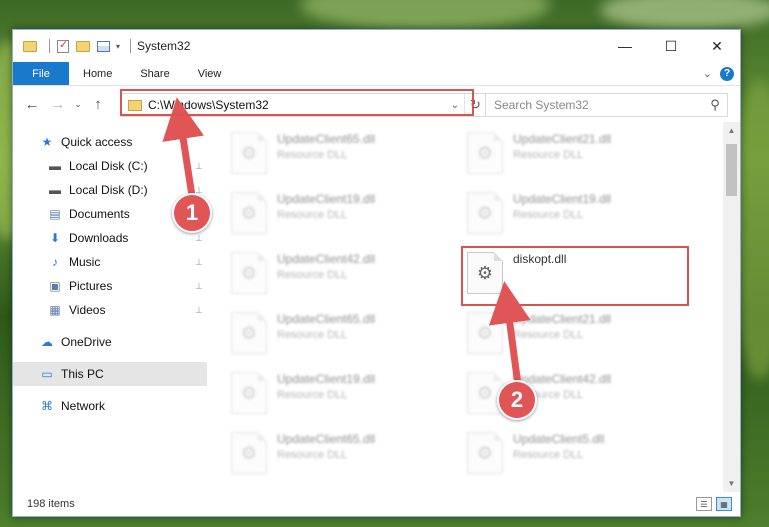  I want to click on search-box: ⚲, so click(606, 105).